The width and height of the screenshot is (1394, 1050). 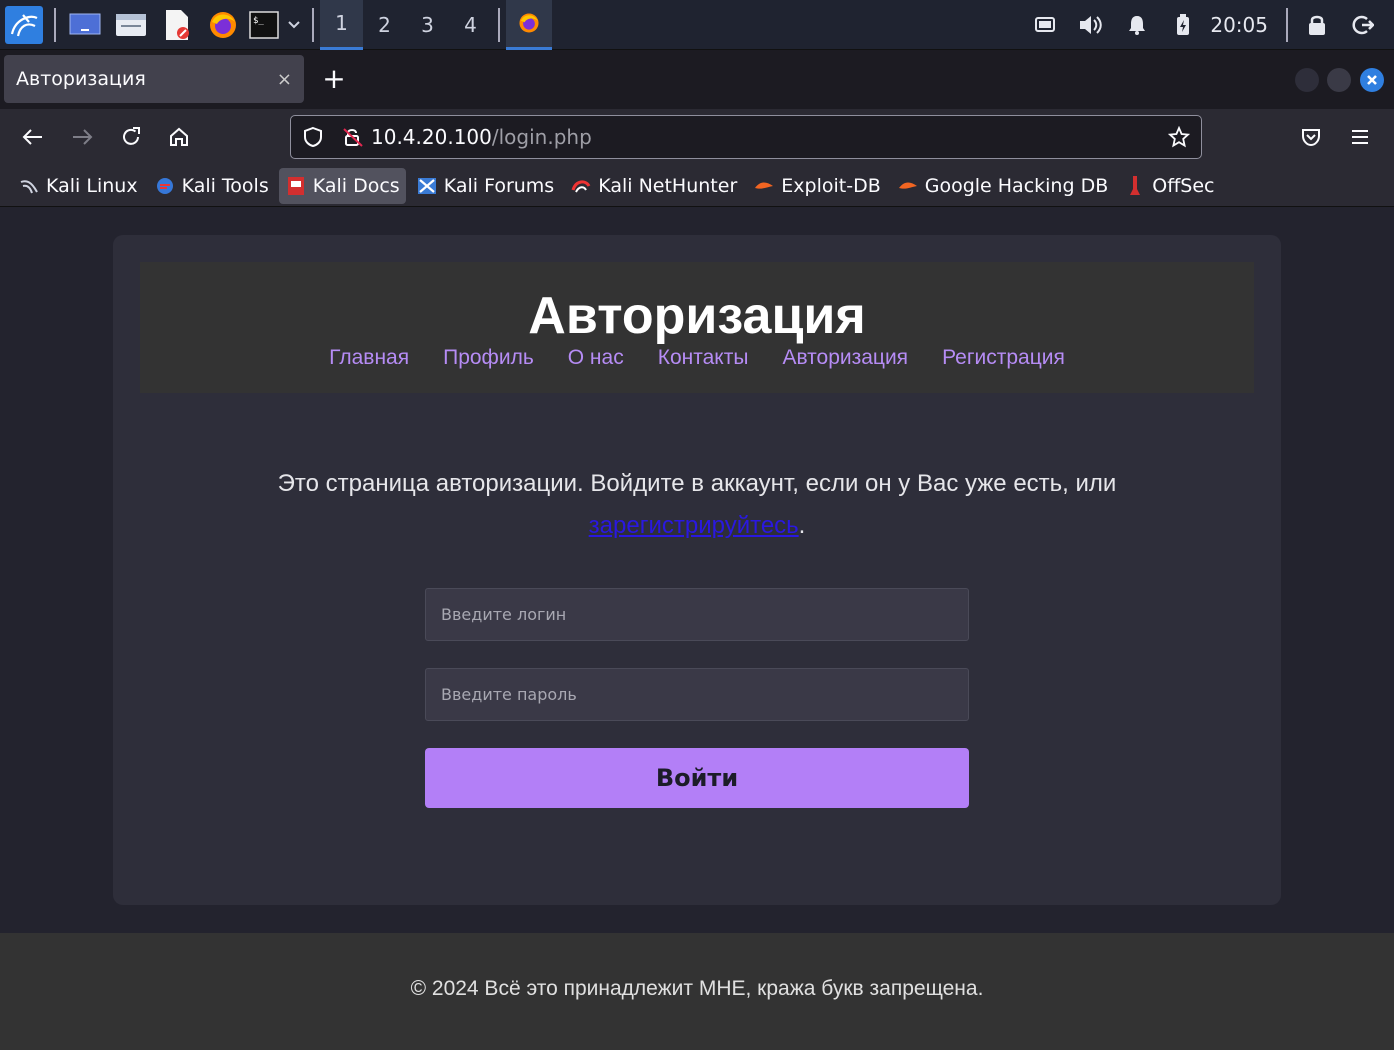 I want to click on bookmark-label: Kali Linux, so click(x=92, y=185).